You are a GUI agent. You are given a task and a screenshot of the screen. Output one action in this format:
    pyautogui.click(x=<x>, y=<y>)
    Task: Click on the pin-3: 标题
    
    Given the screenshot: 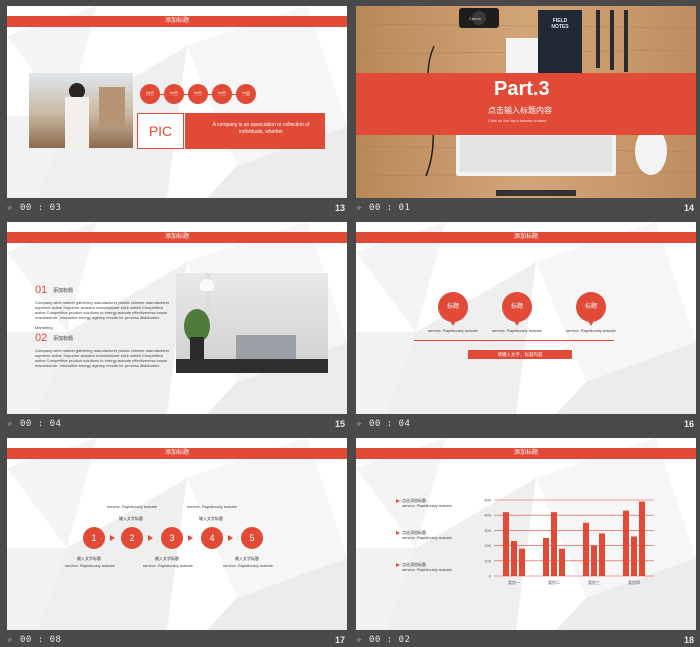 What is the action you would take?
    pyautogui.click(x=591, y=312)
    